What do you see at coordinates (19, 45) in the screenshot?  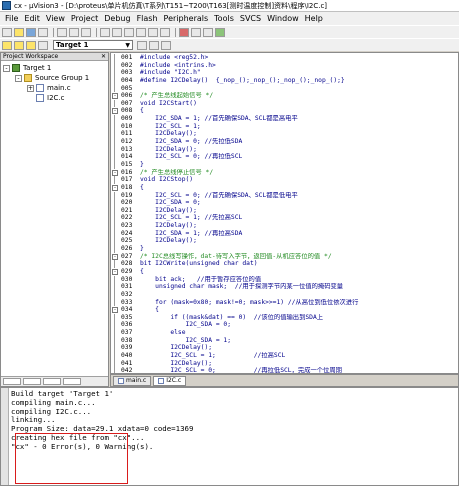 I see `build-button` at bounding box center [19, 45].